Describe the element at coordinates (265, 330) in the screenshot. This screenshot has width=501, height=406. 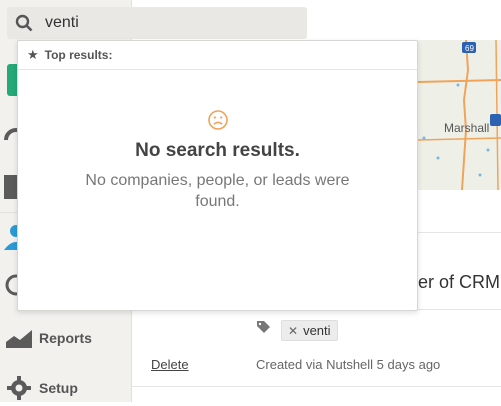
I see `tag-icon` at that location.